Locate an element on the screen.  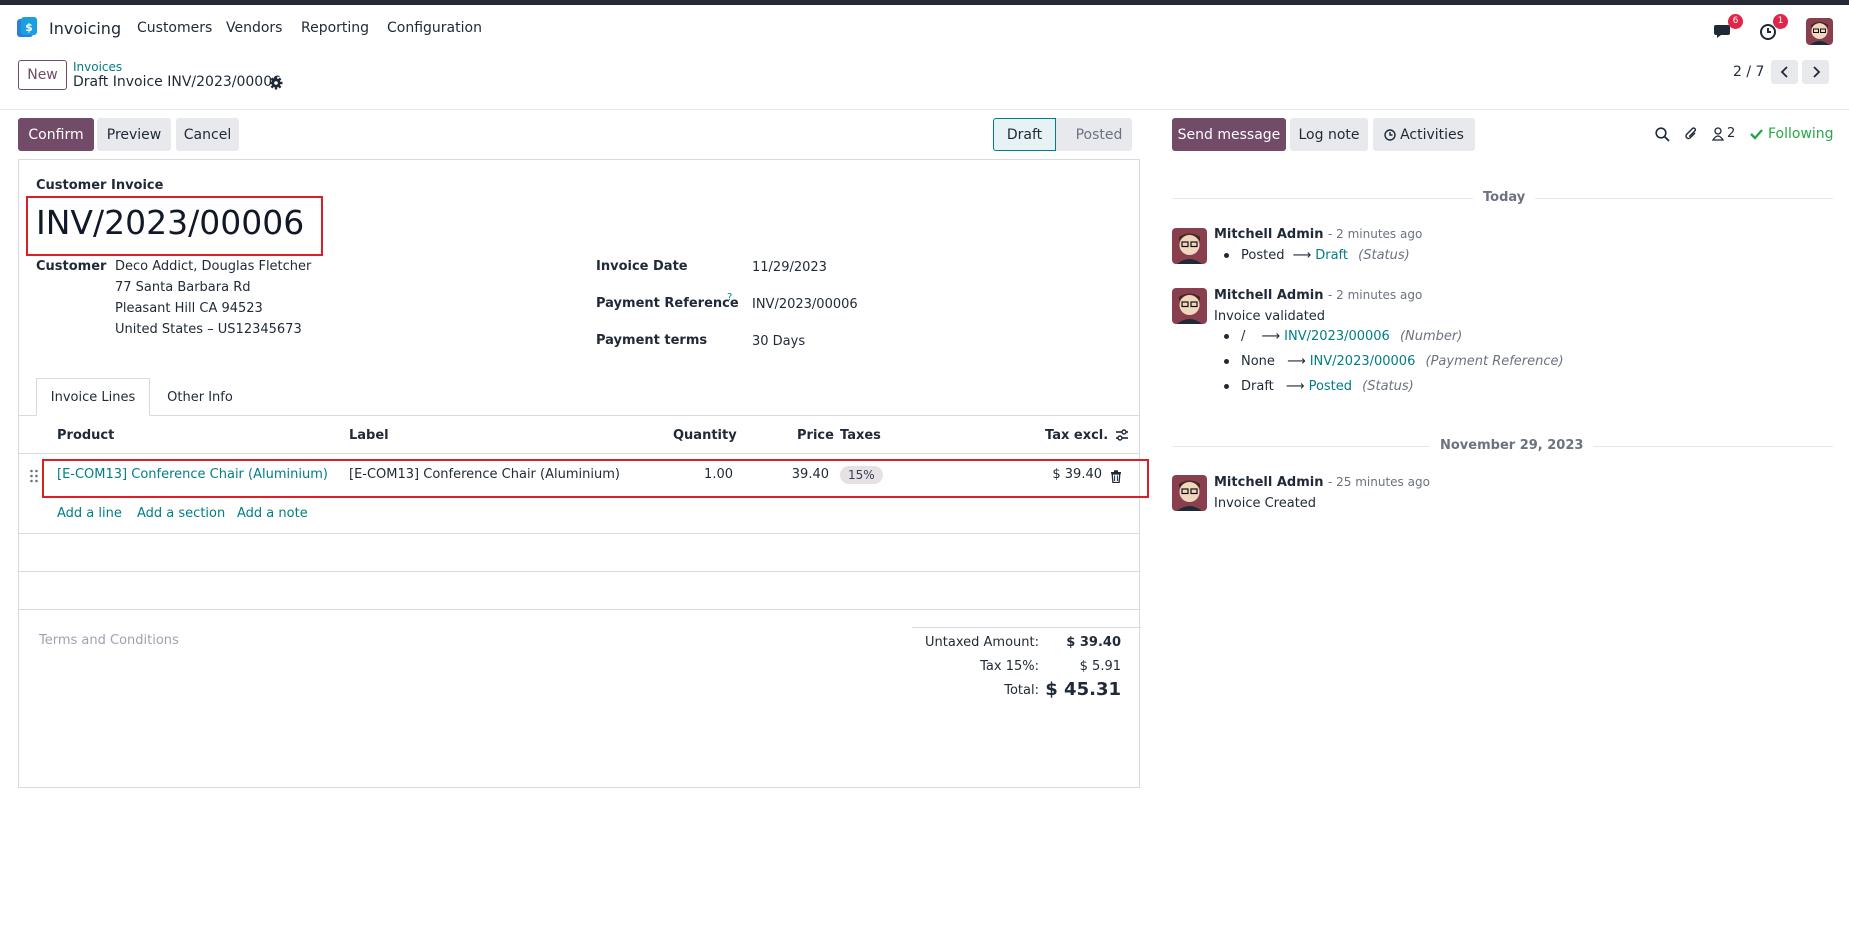
paperclip-icon is located at coordinates (1691, 136).